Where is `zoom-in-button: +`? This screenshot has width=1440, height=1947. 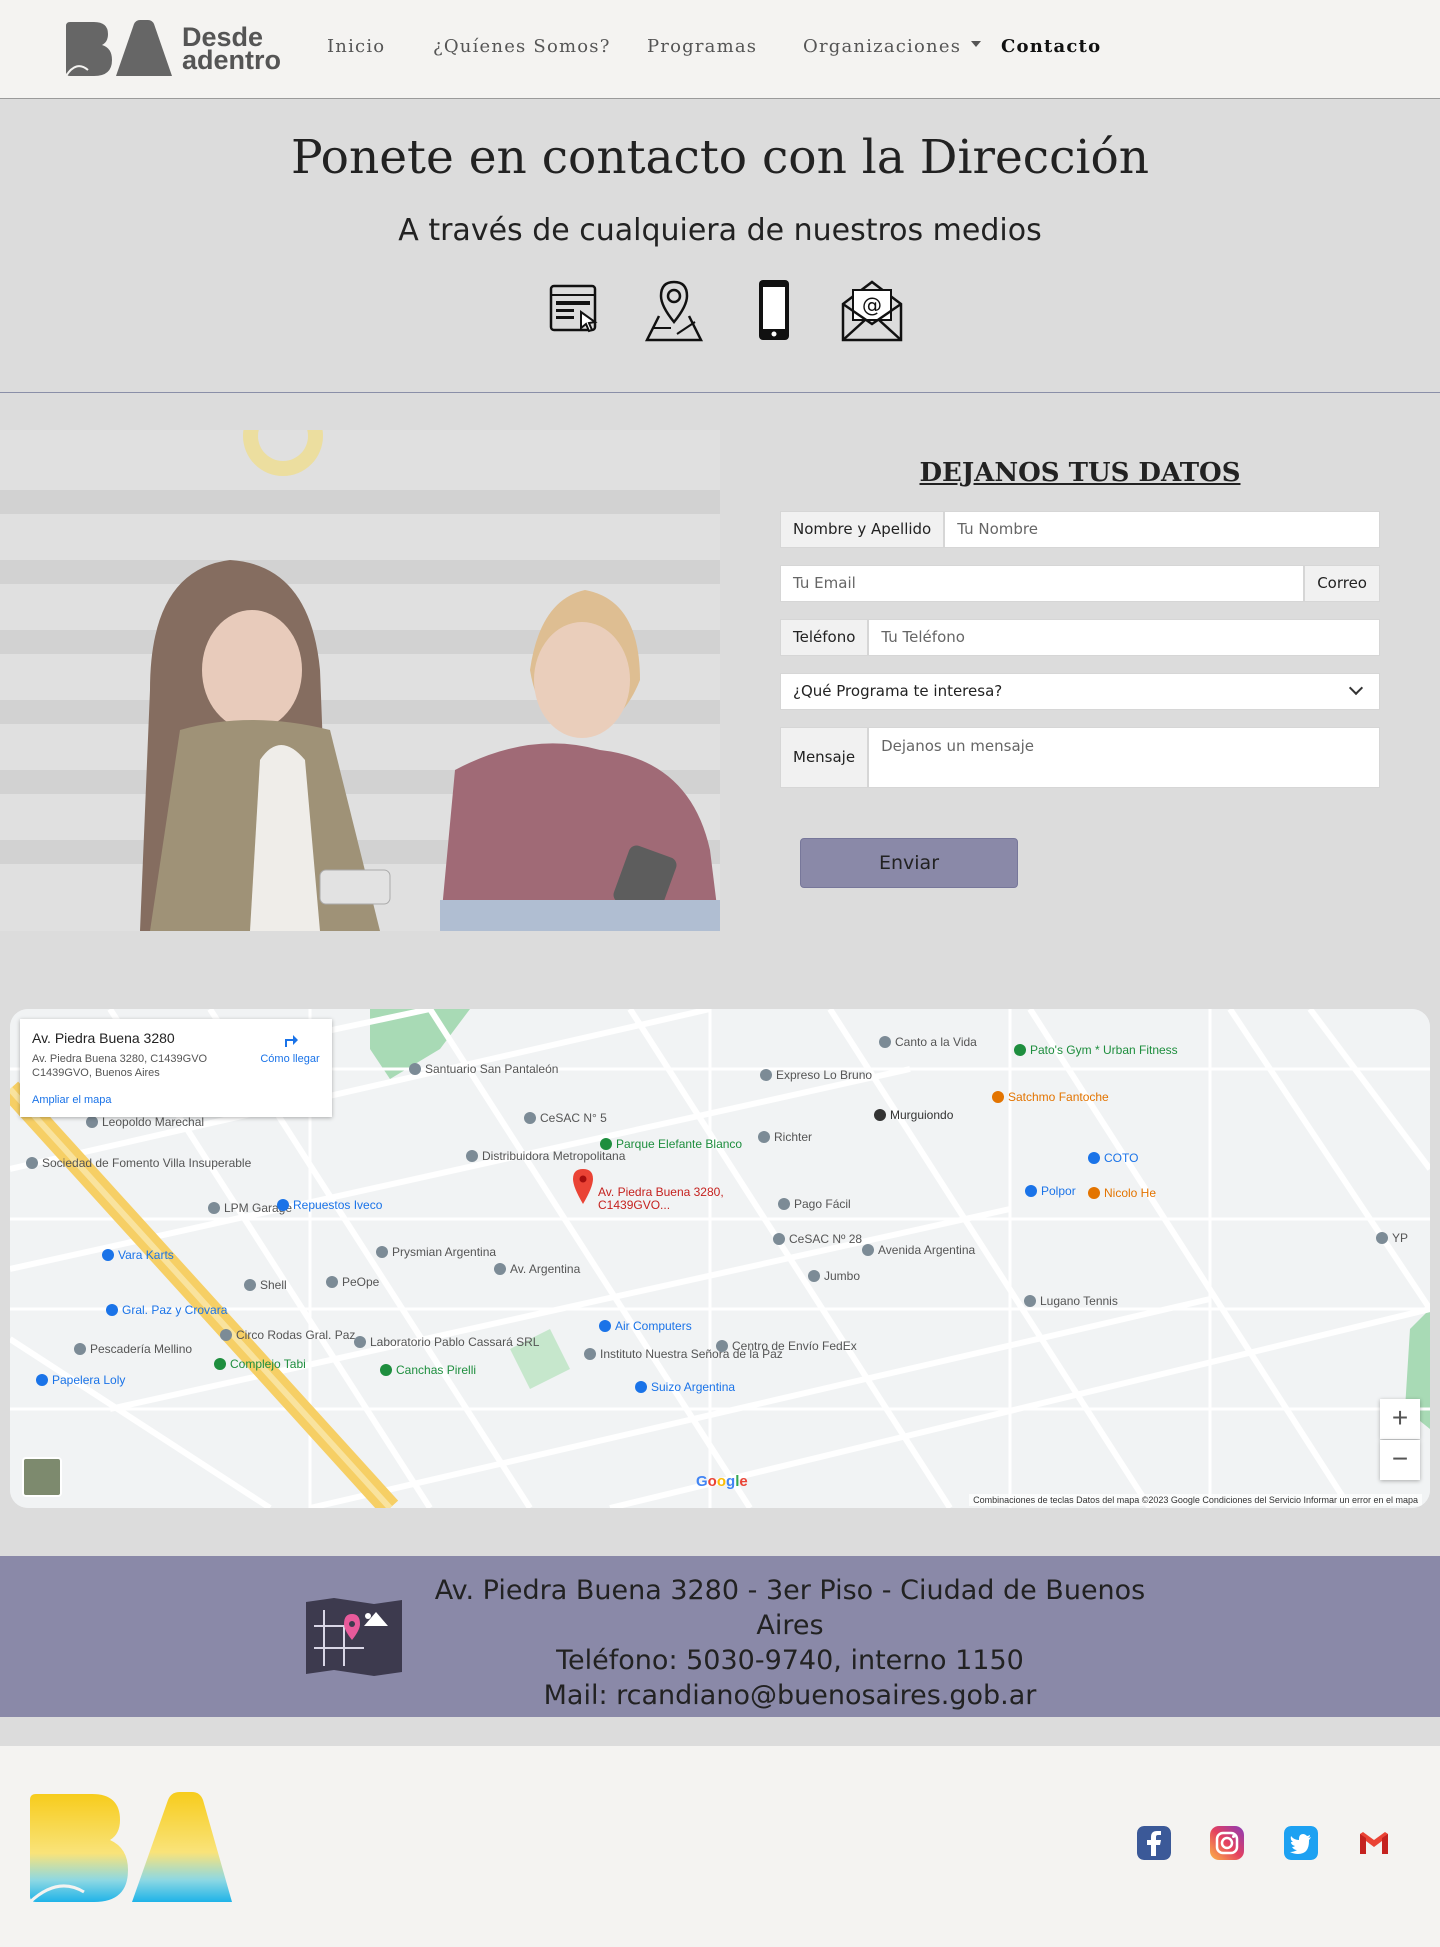
zoom-in-button: + is located at coordinates (1400, 1419).